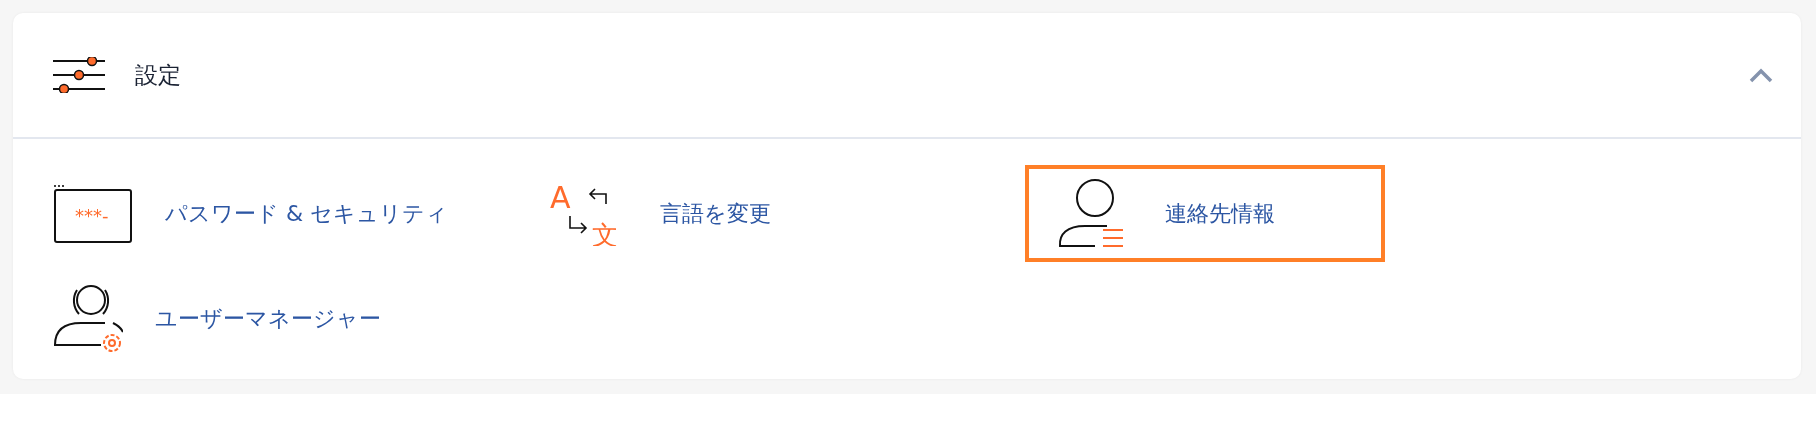 The image size is (1816, 425). Describe the element at coordinates (1205, 213) in the screenshot. I see `settings-item: 連絡先情報` at that location.